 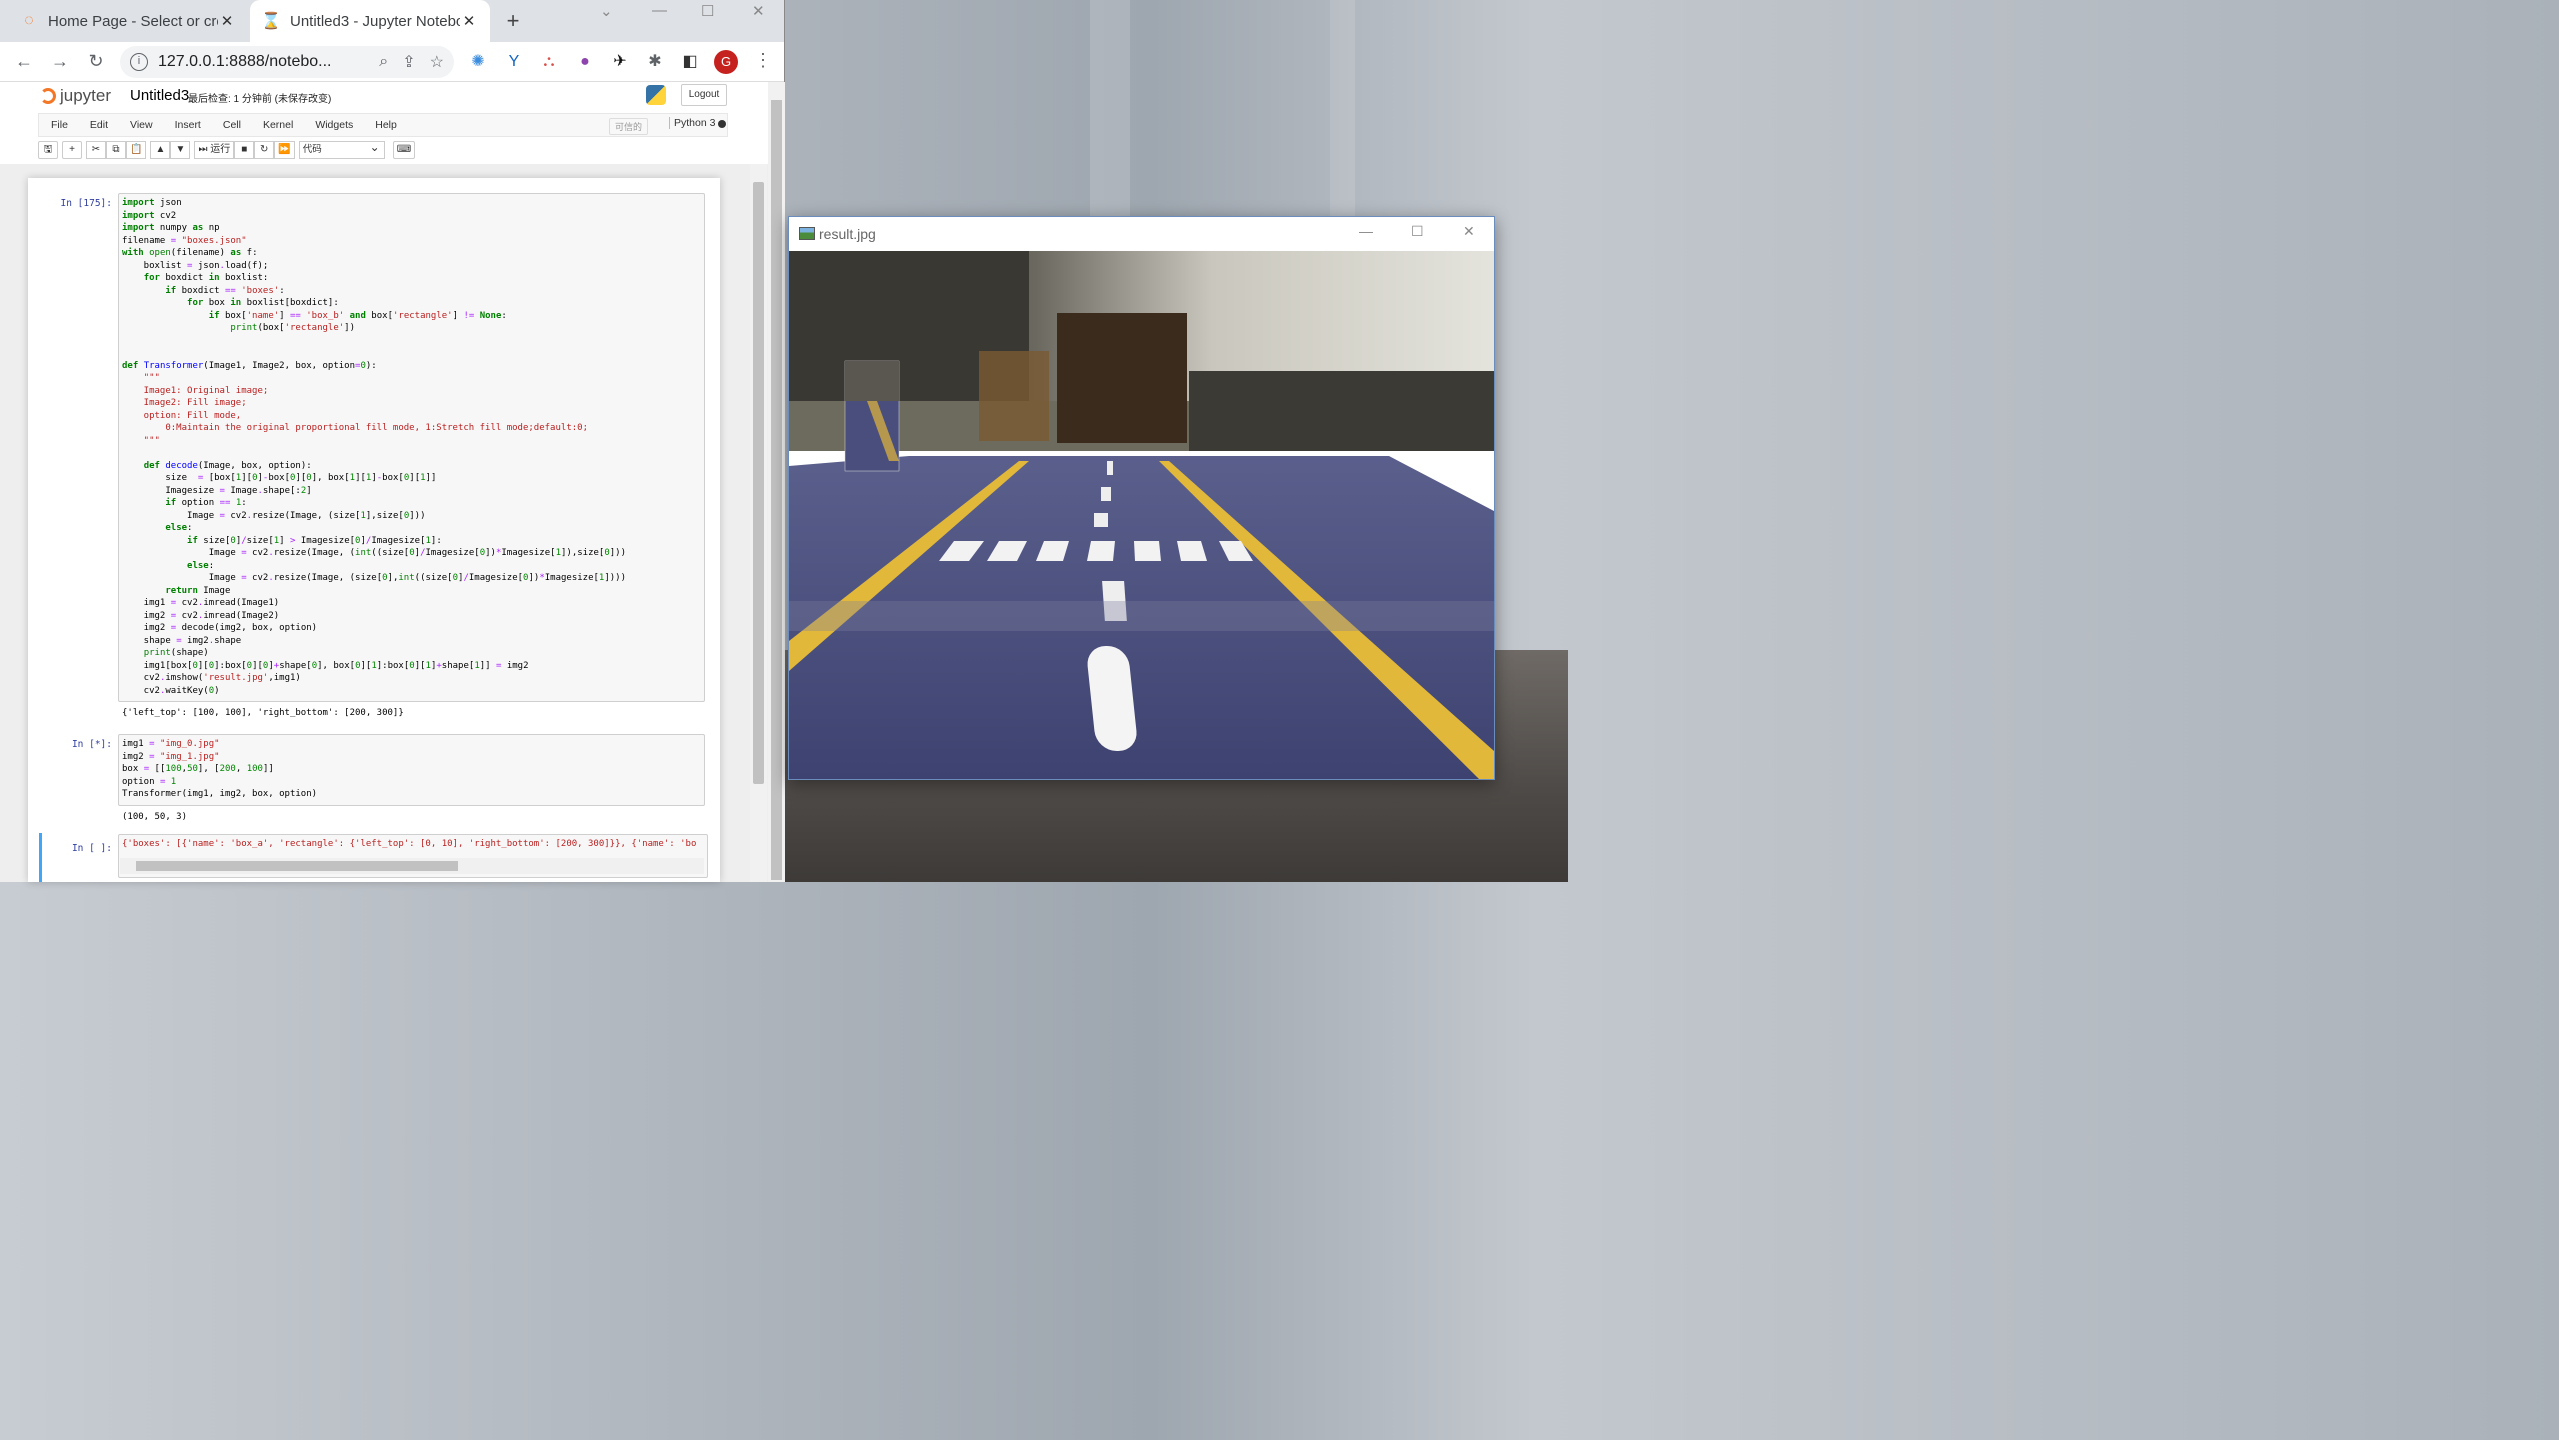 What do you see at coordinates (141, 125) in the screenshot?
I see `menu-view: View` at bounding box center [141, 125].